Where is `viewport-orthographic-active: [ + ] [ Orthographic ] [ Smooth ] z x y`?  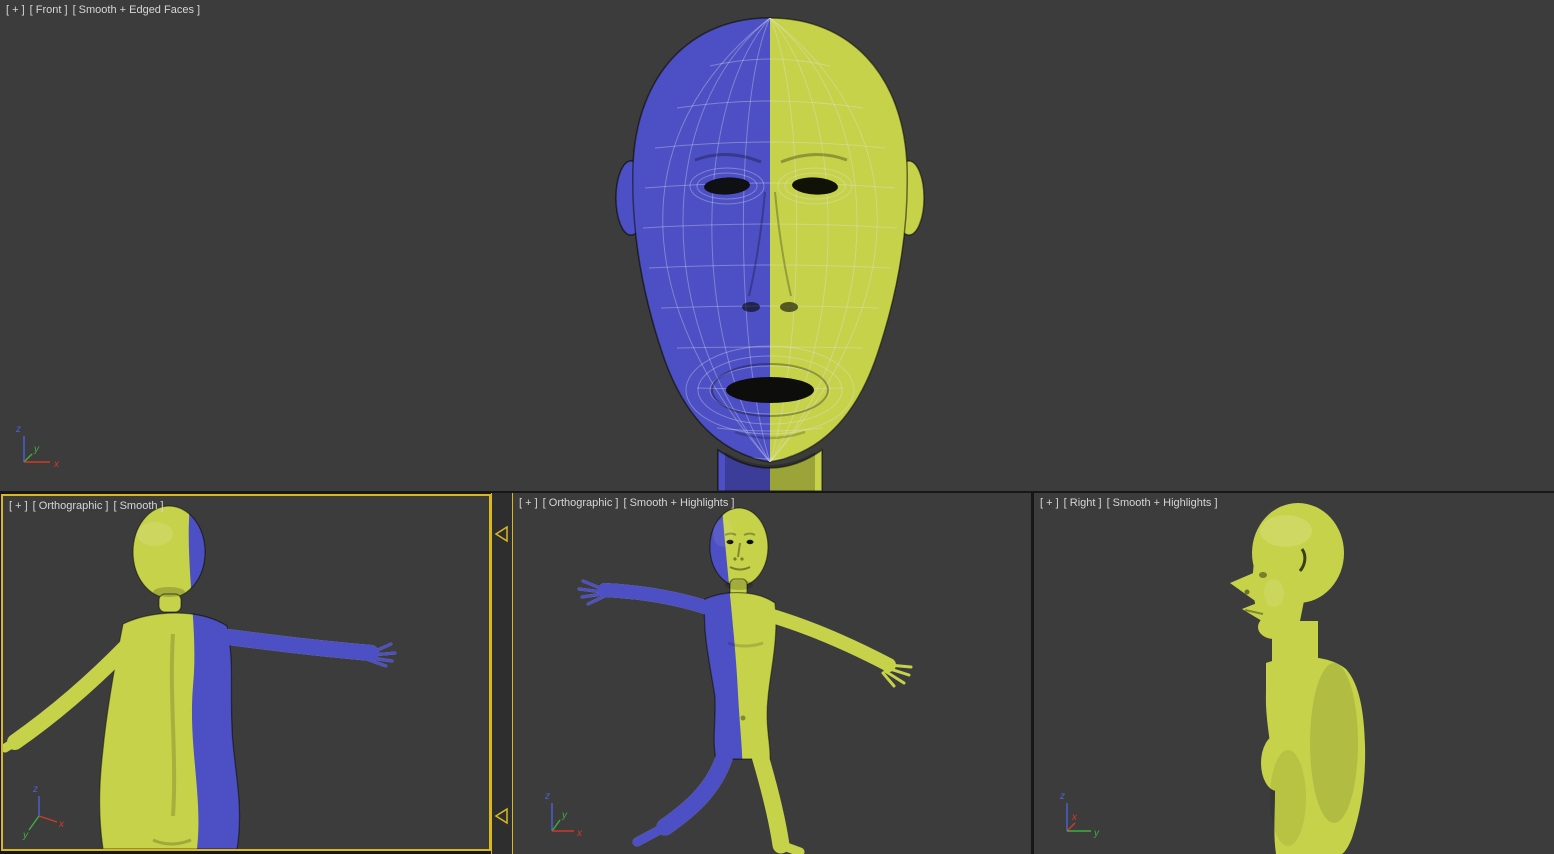
viewport-orthographic-active: [ + ] [ Orthographic ] [ Smooth ] z x y is located at coordinates (246, 672).